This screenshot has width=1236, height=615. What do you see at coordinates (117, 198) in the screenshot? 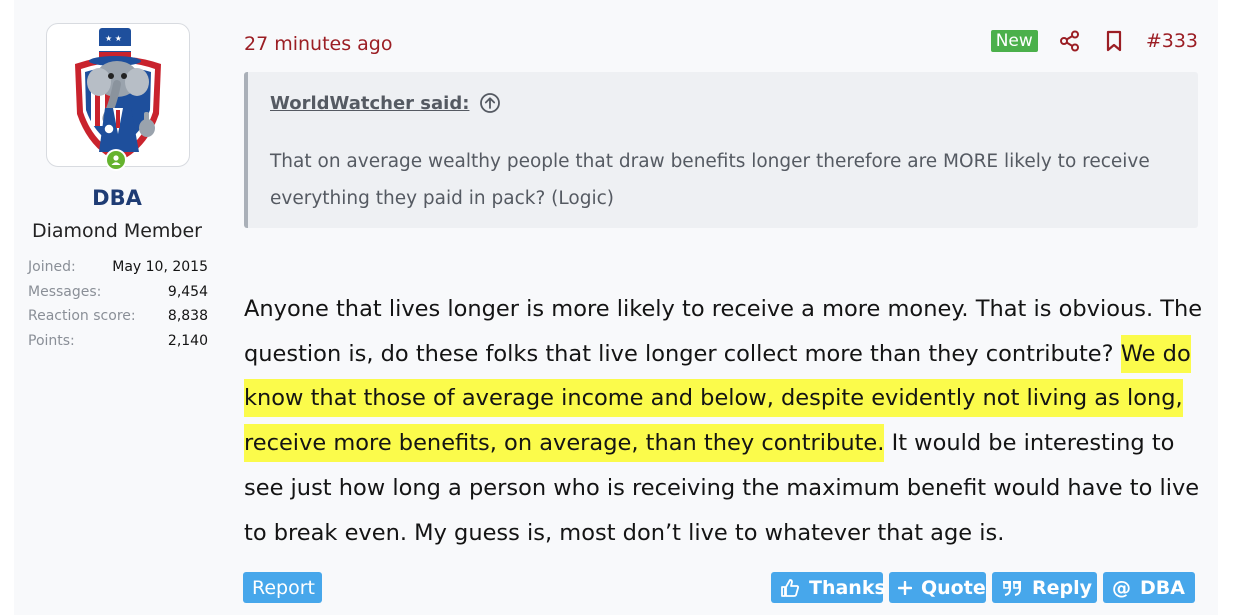
I see `username-link: DBA` at bounding box center [117, 198].